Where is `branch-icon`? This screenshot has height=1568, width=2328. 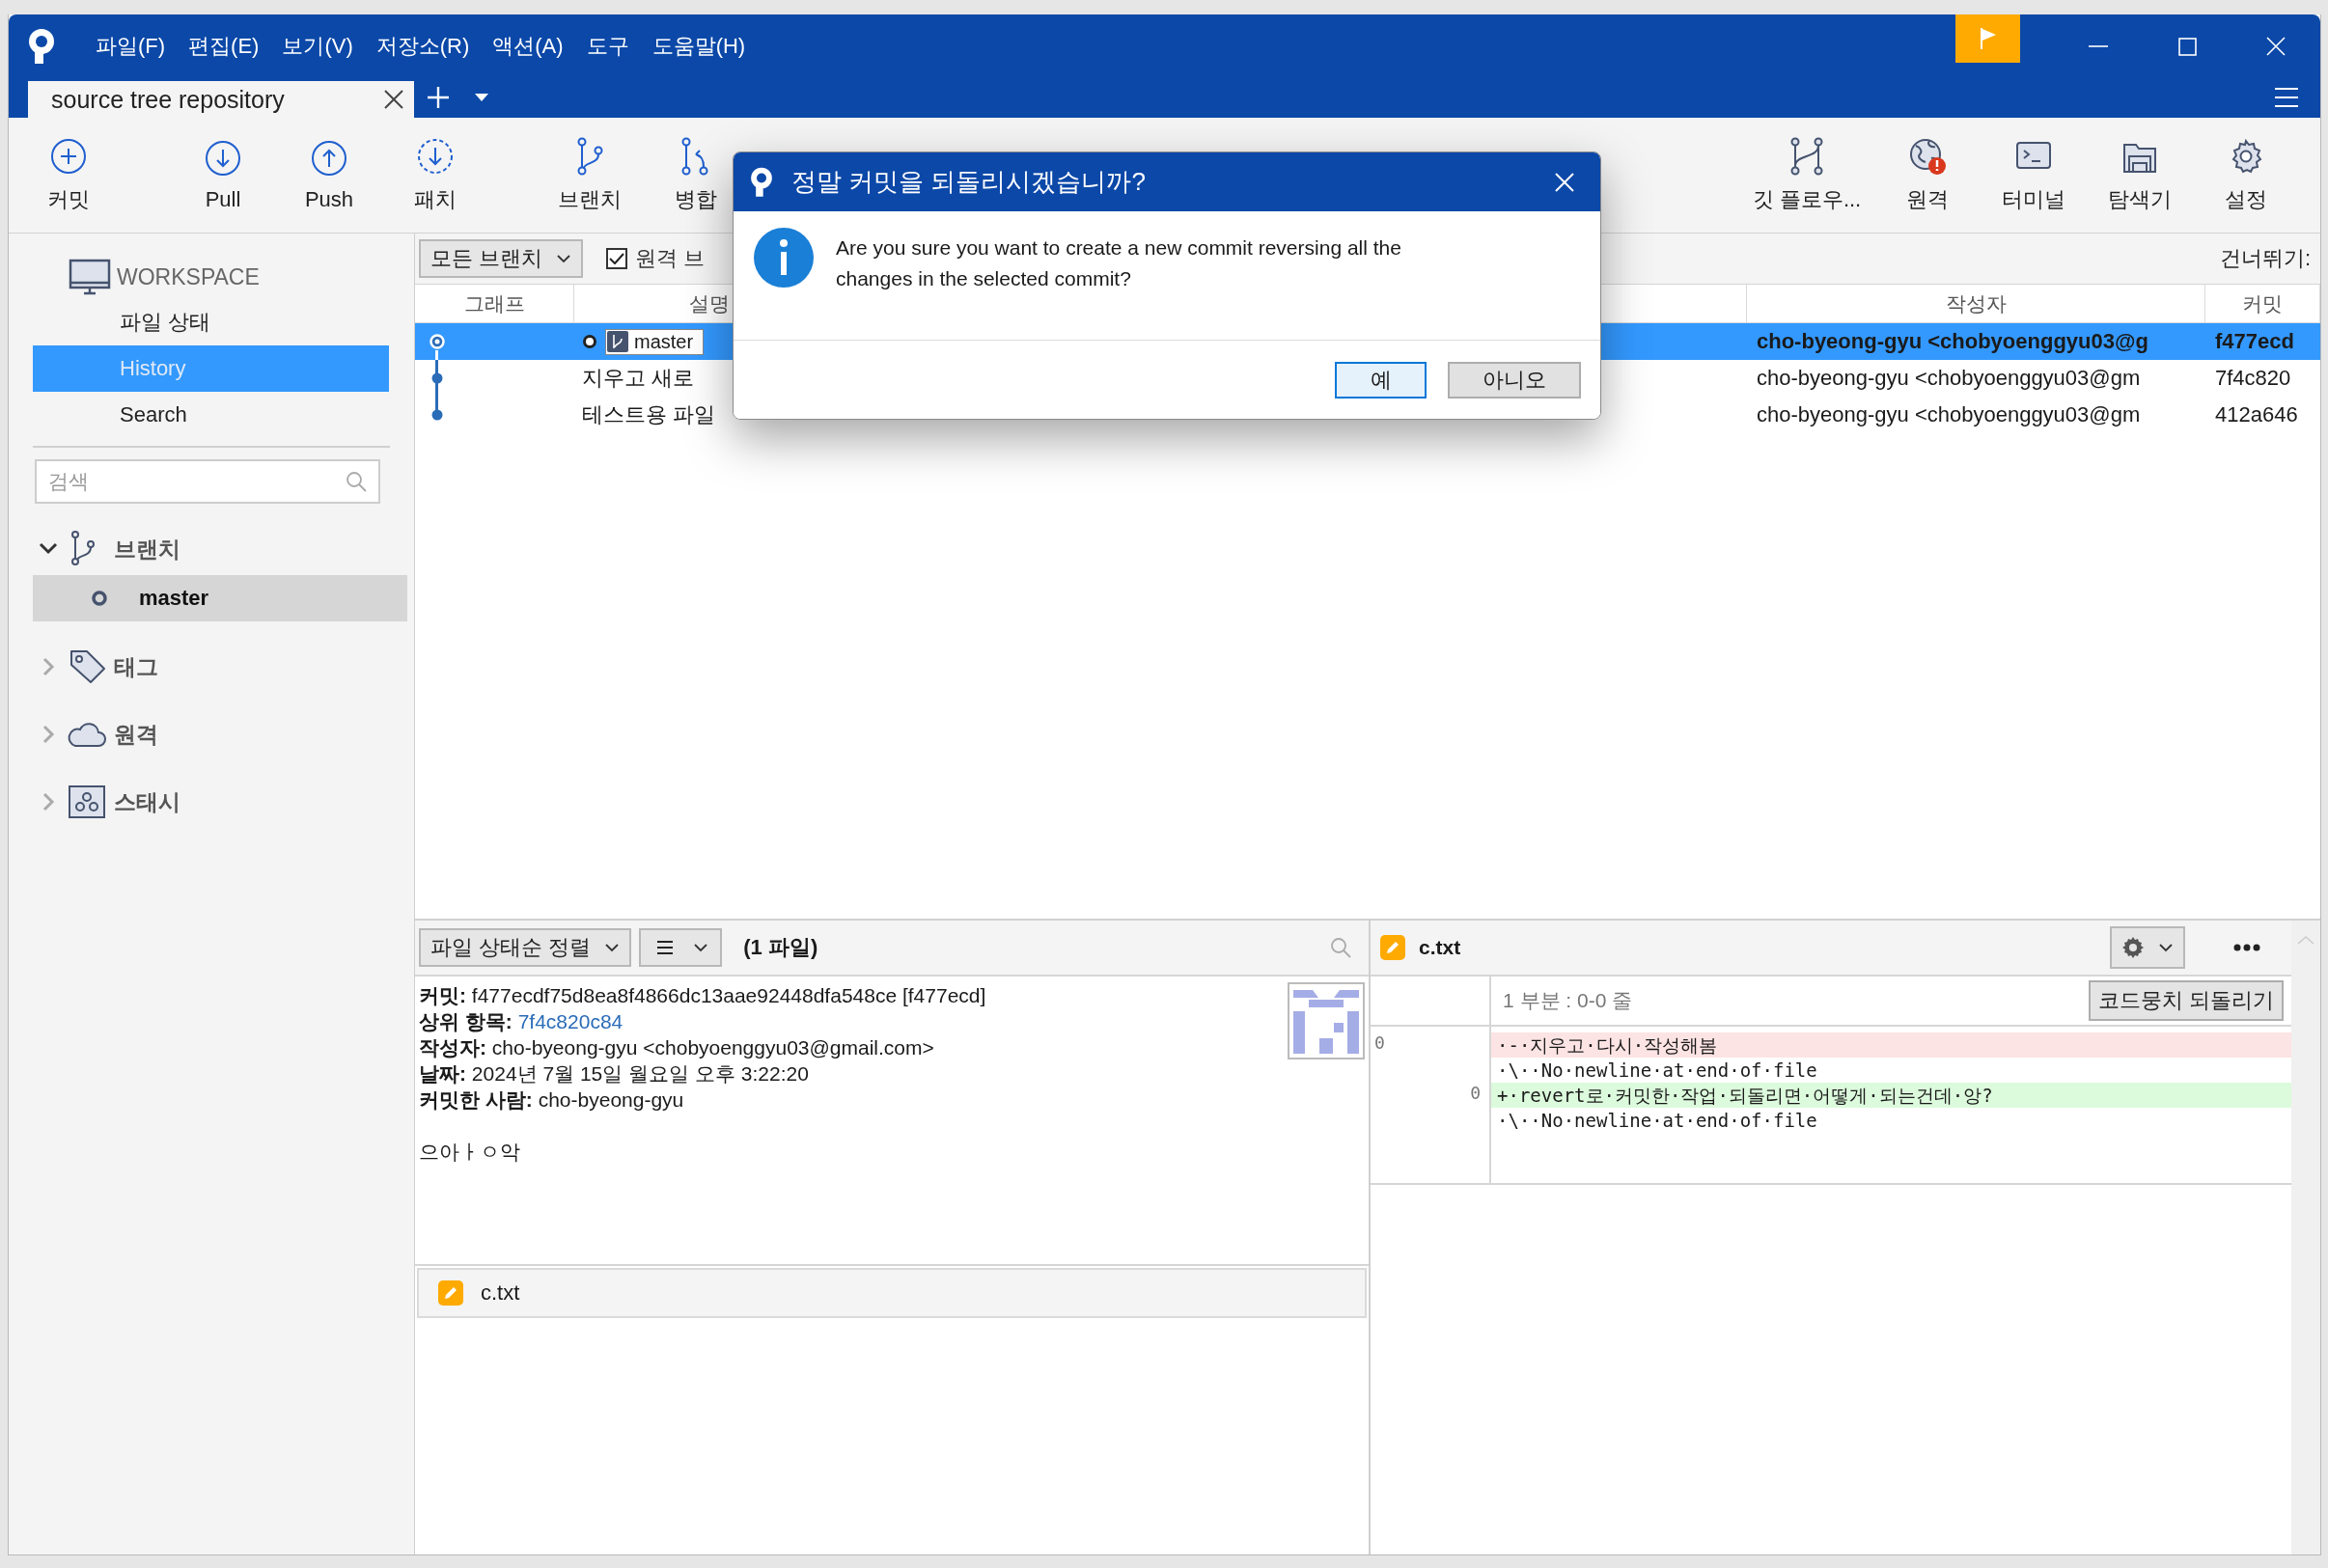 branch-icon is located at coordinates (617, 341).